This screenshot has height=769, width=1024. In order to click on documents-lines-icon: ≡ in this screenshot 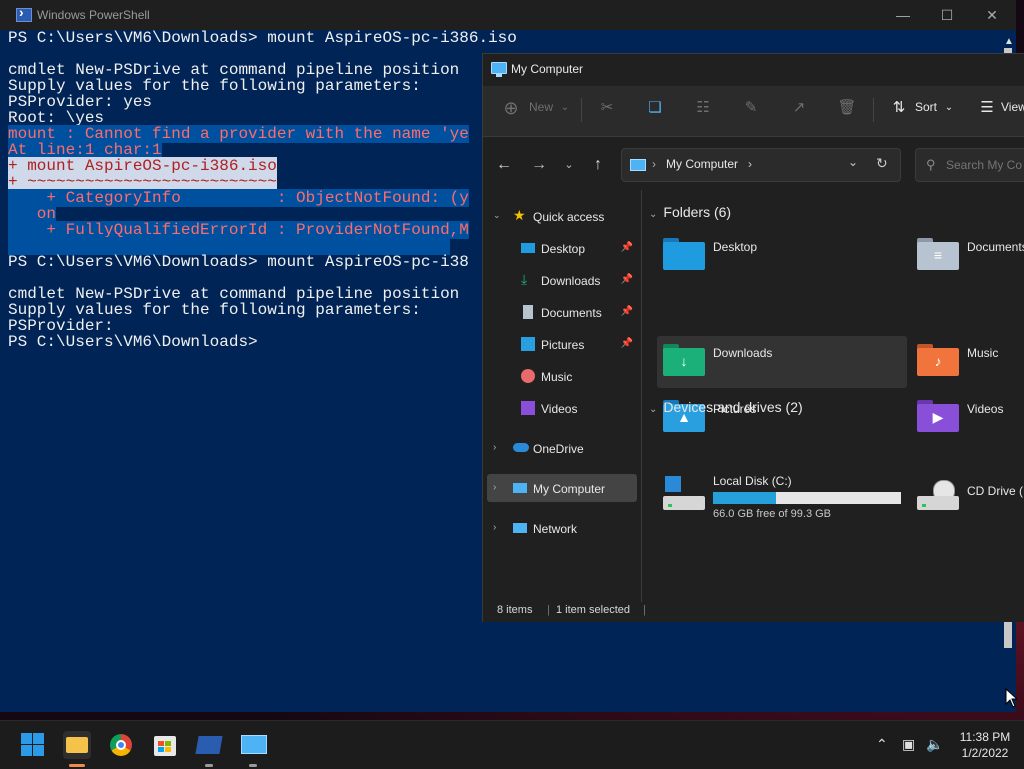, I will do `click(938, 255)`.